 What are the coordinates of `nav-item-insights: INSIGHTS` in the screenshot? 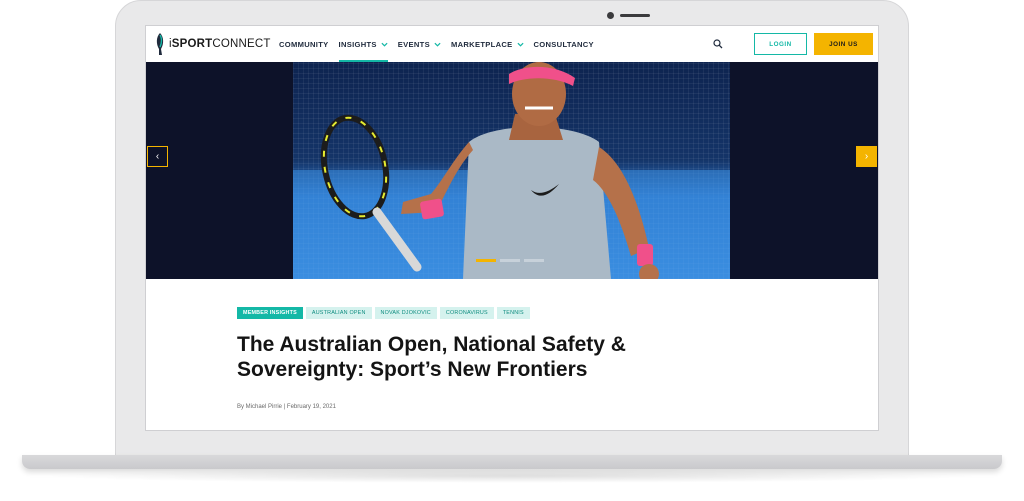 It's located at (363, 44).